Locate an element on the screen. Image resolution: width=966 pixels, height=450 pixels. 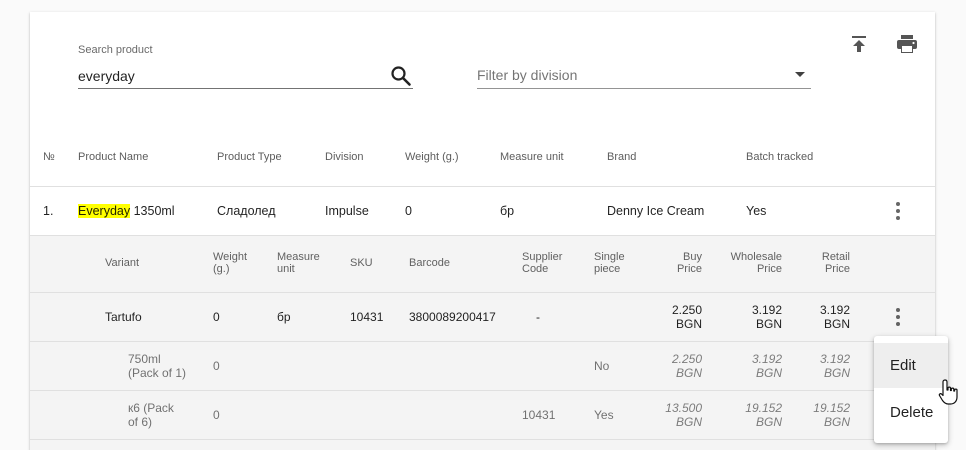
search-icon is located at coordinates (401, 76).